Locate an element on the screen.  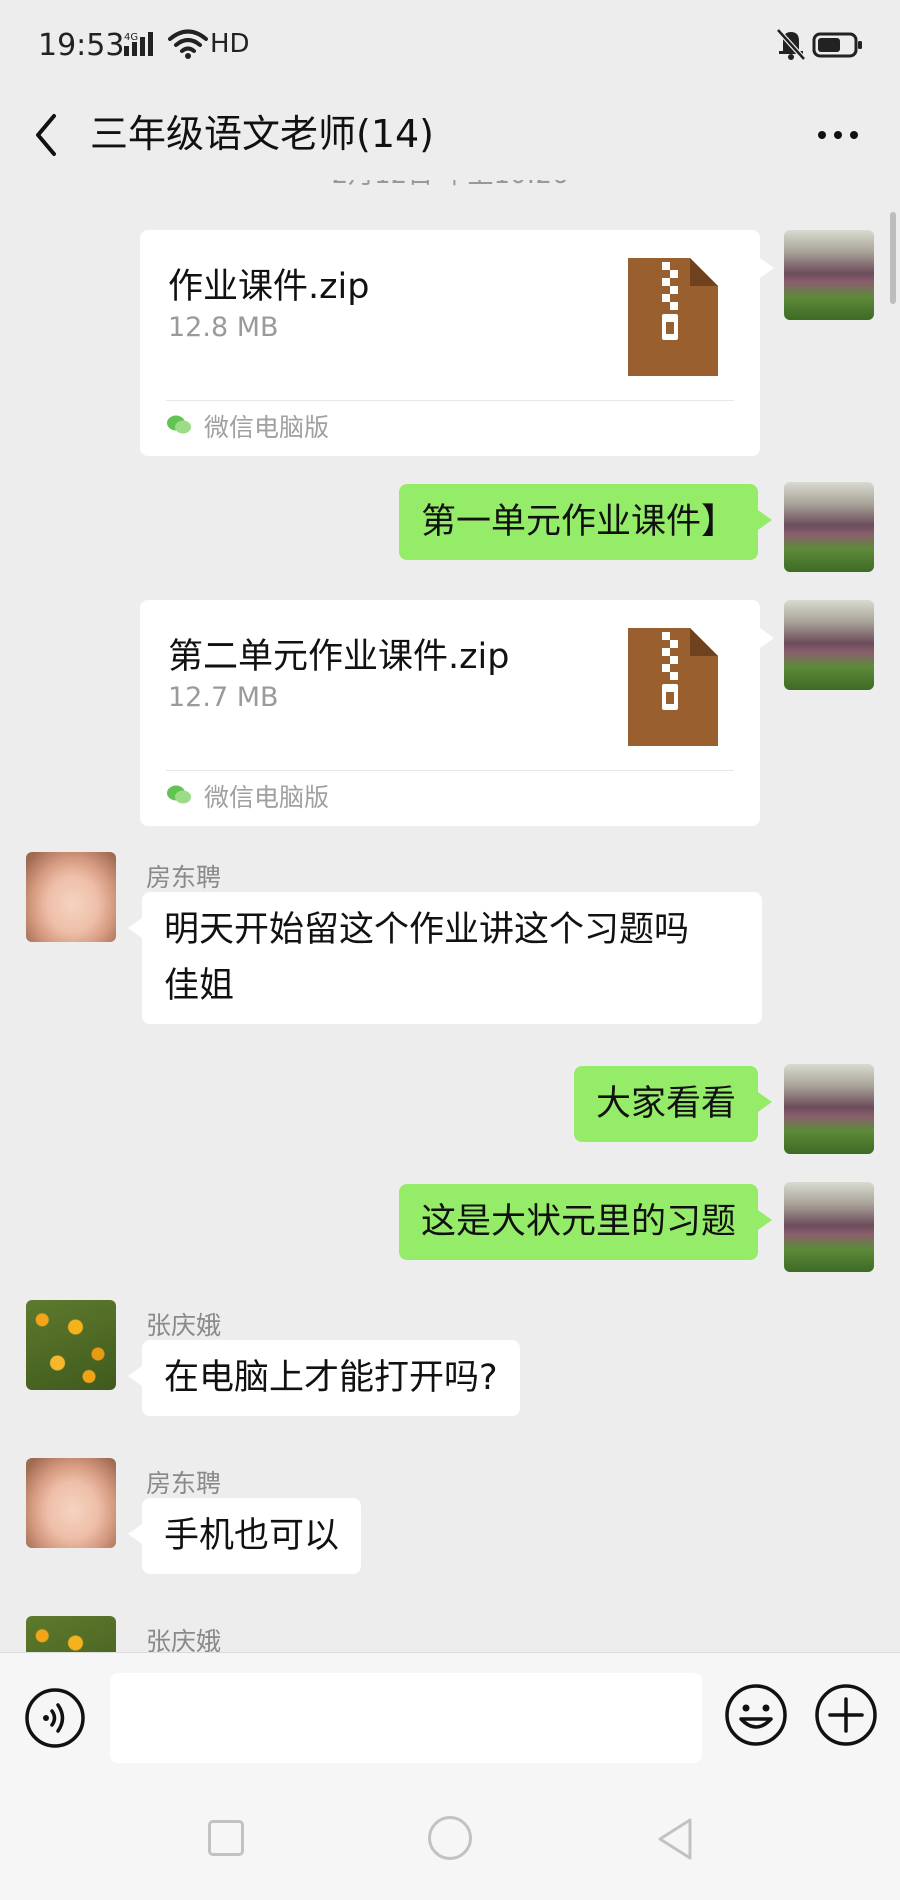
mute-icon is located at coordinates (791, 44).